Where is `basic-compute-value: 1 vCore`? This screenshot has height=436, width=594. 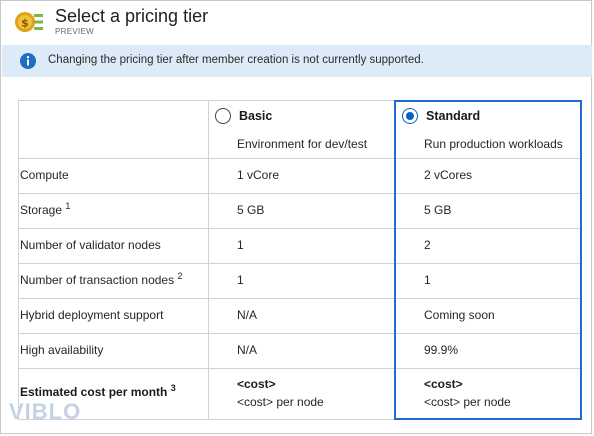
basic-compute-value: 1 vCore is located at coordinates (258, 175).